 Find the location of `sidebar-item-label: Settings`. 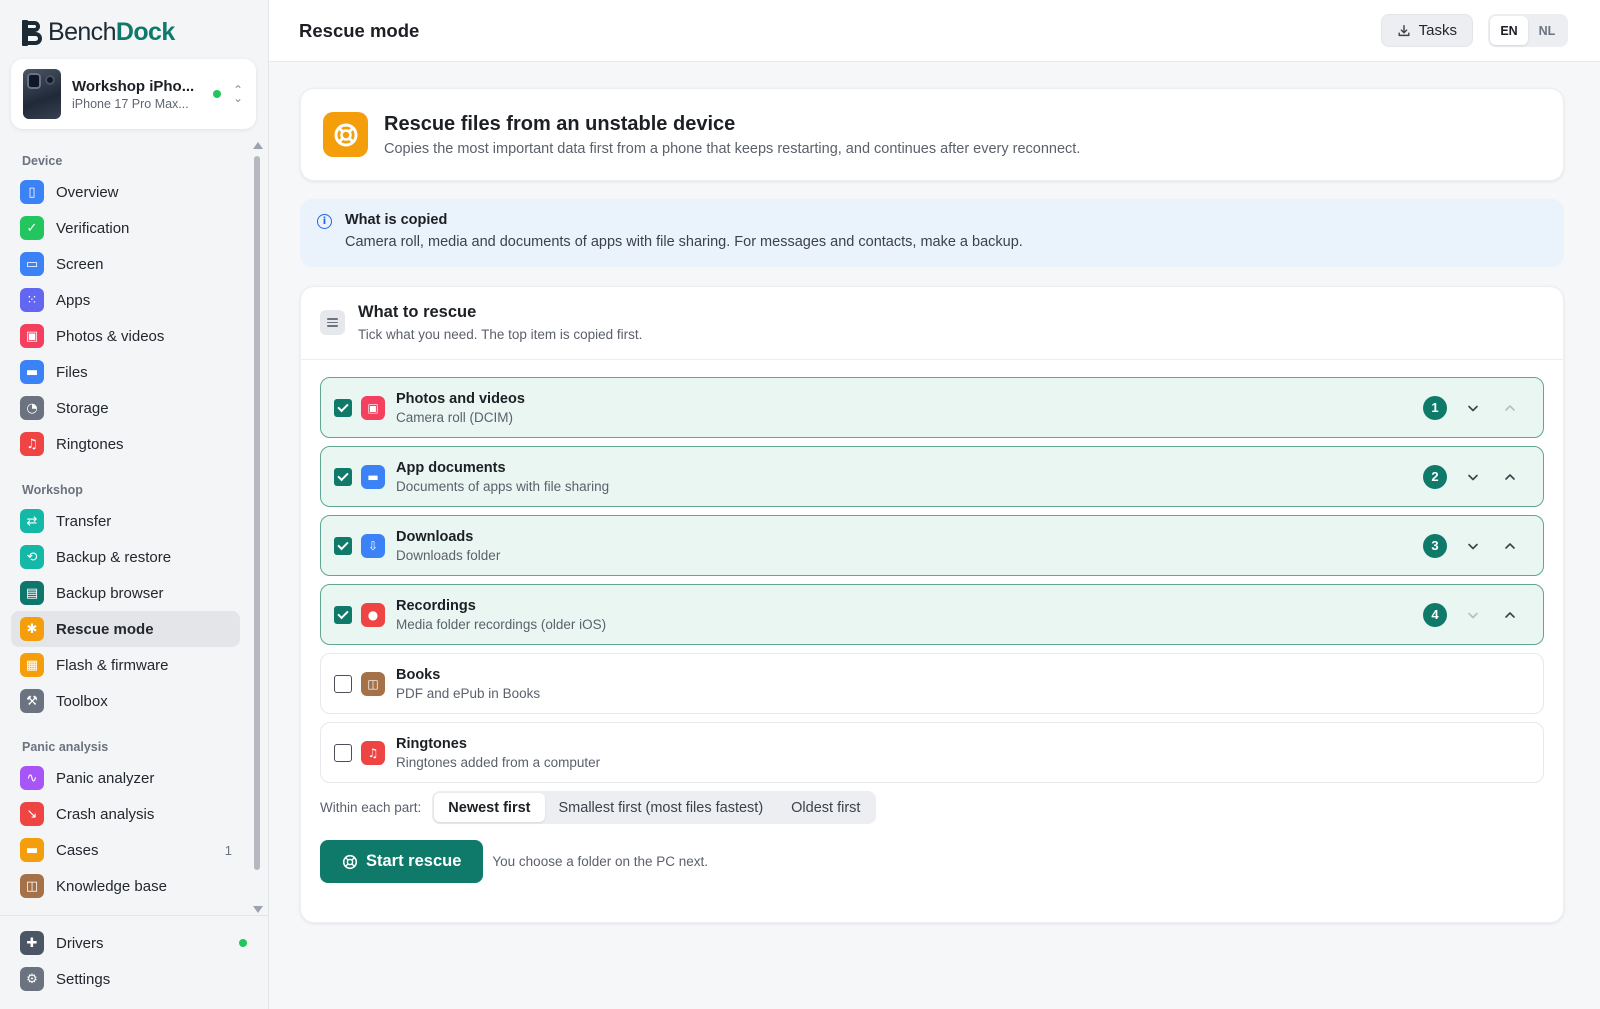

sidebar-item-label: Settings is located at coordinates (83, 979).